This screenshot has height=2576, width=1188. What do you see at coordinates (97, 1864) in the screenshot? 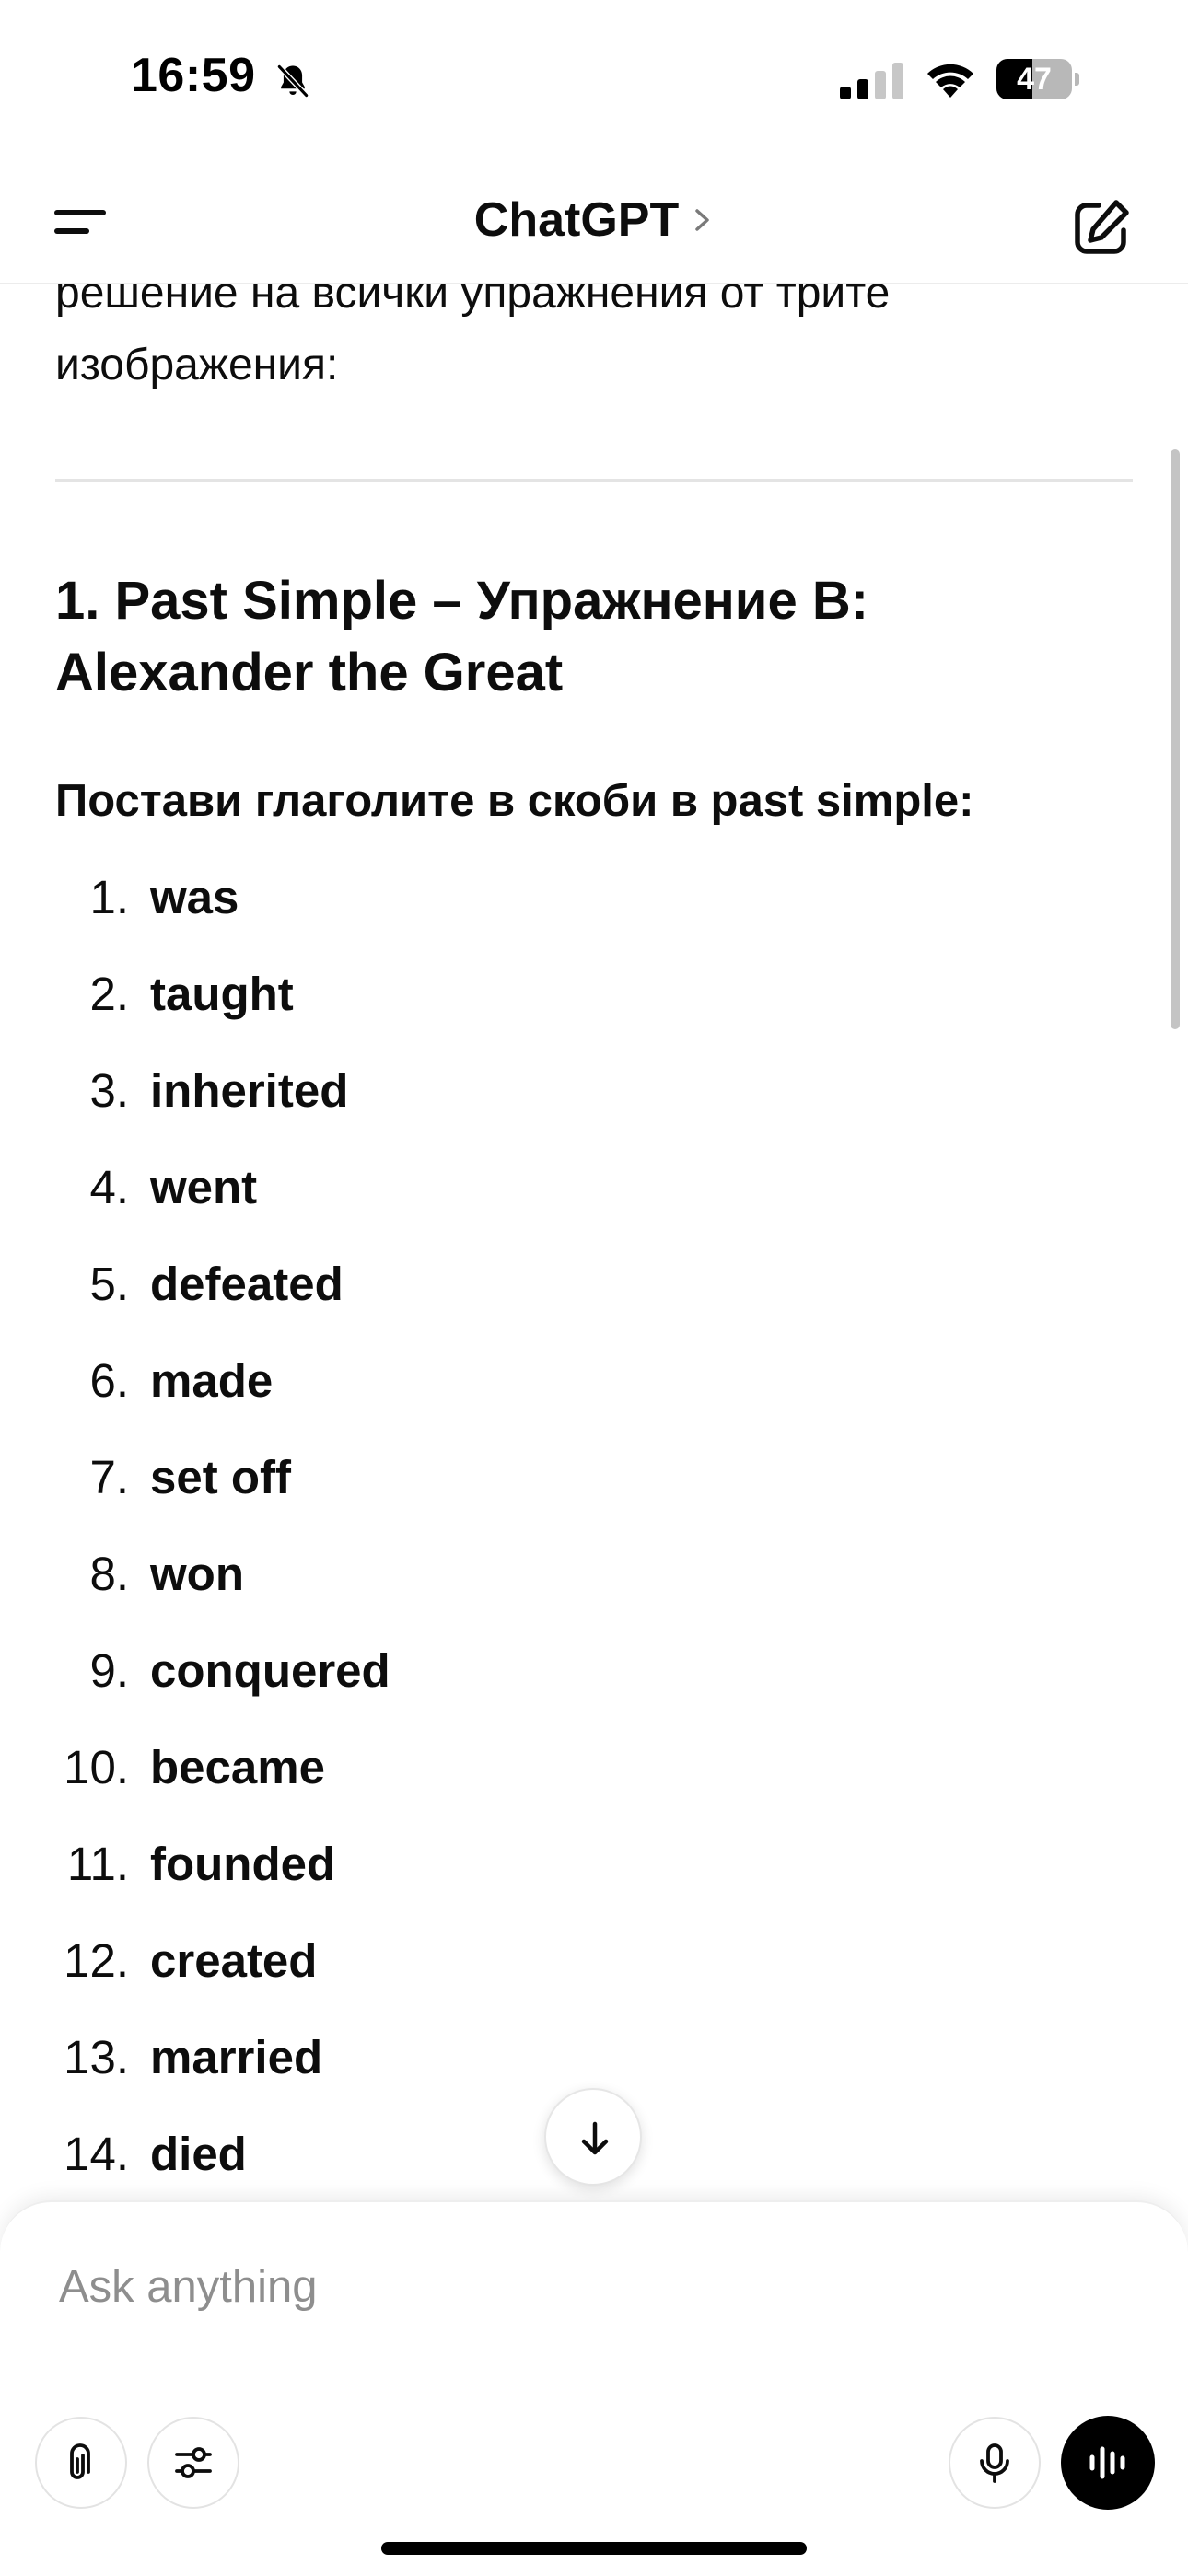
I see `list-item-number: 11.` at bounding box center [97, 1864].